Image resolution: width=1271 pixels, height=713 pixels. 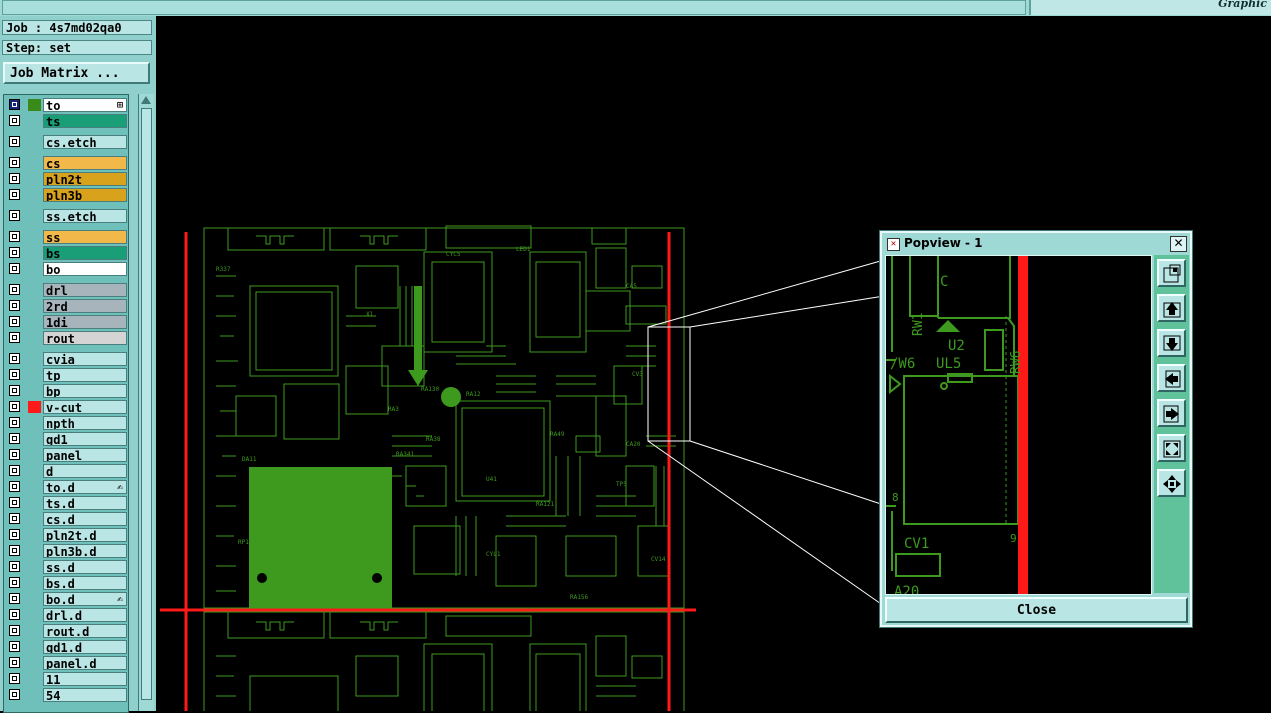 I want to click on layer-scrollbar, so click(x=146, y=402).